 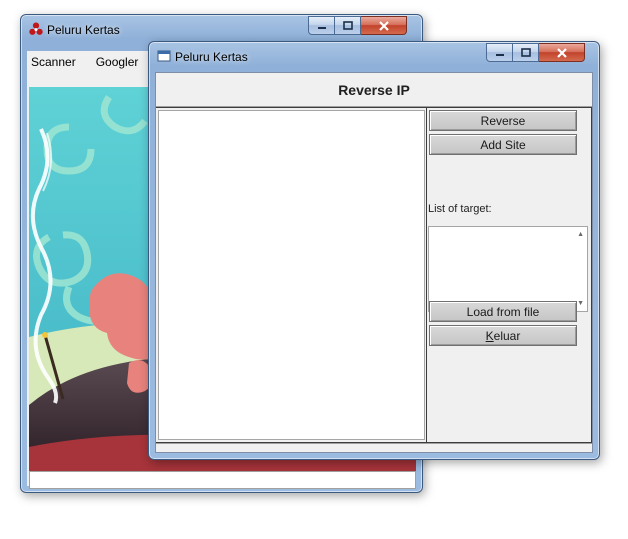 What do you see at coordinates (164, 56) in the screenshot?
I see `window-app-icon` at bounding box center [164, 56].